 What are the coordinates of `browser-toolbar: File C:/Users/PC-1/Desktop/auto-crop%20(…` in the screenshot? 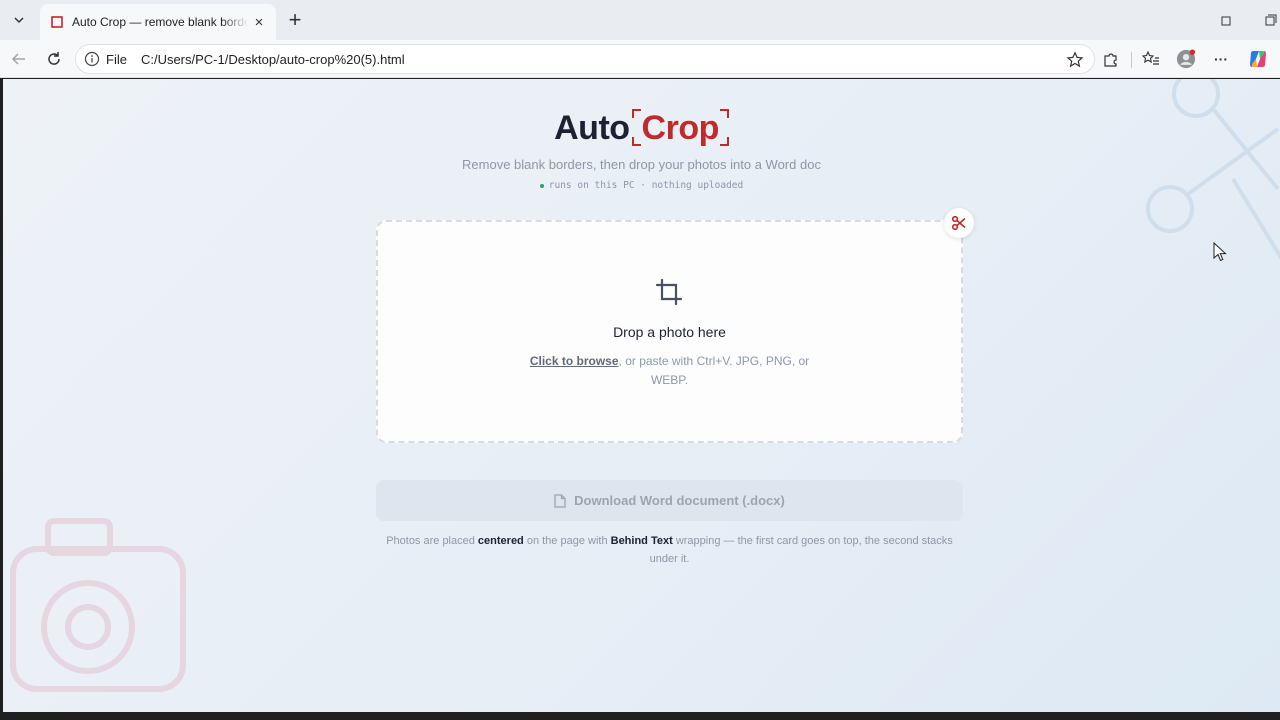 It's located at (640, 59).